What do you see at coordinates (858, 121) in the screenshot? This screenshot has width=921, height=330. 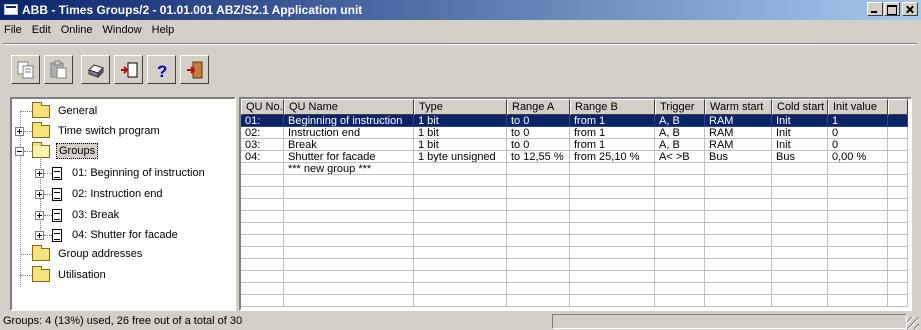 I see `cell-init-value: 1` at bounding box center [858, 121].